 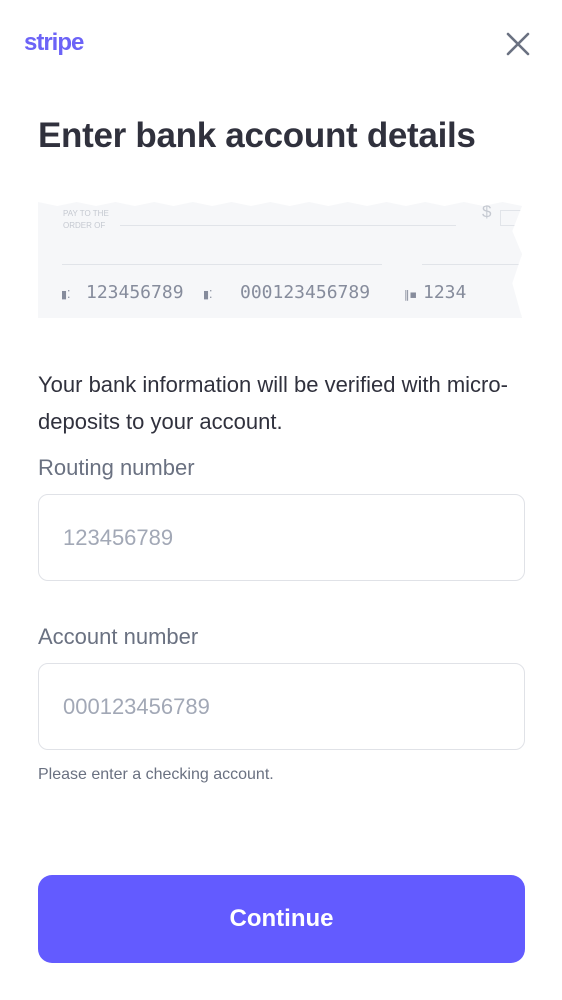 I want to click on pay-to-label: PAY TO THE ORDER OF, so click(x=86, y=219).